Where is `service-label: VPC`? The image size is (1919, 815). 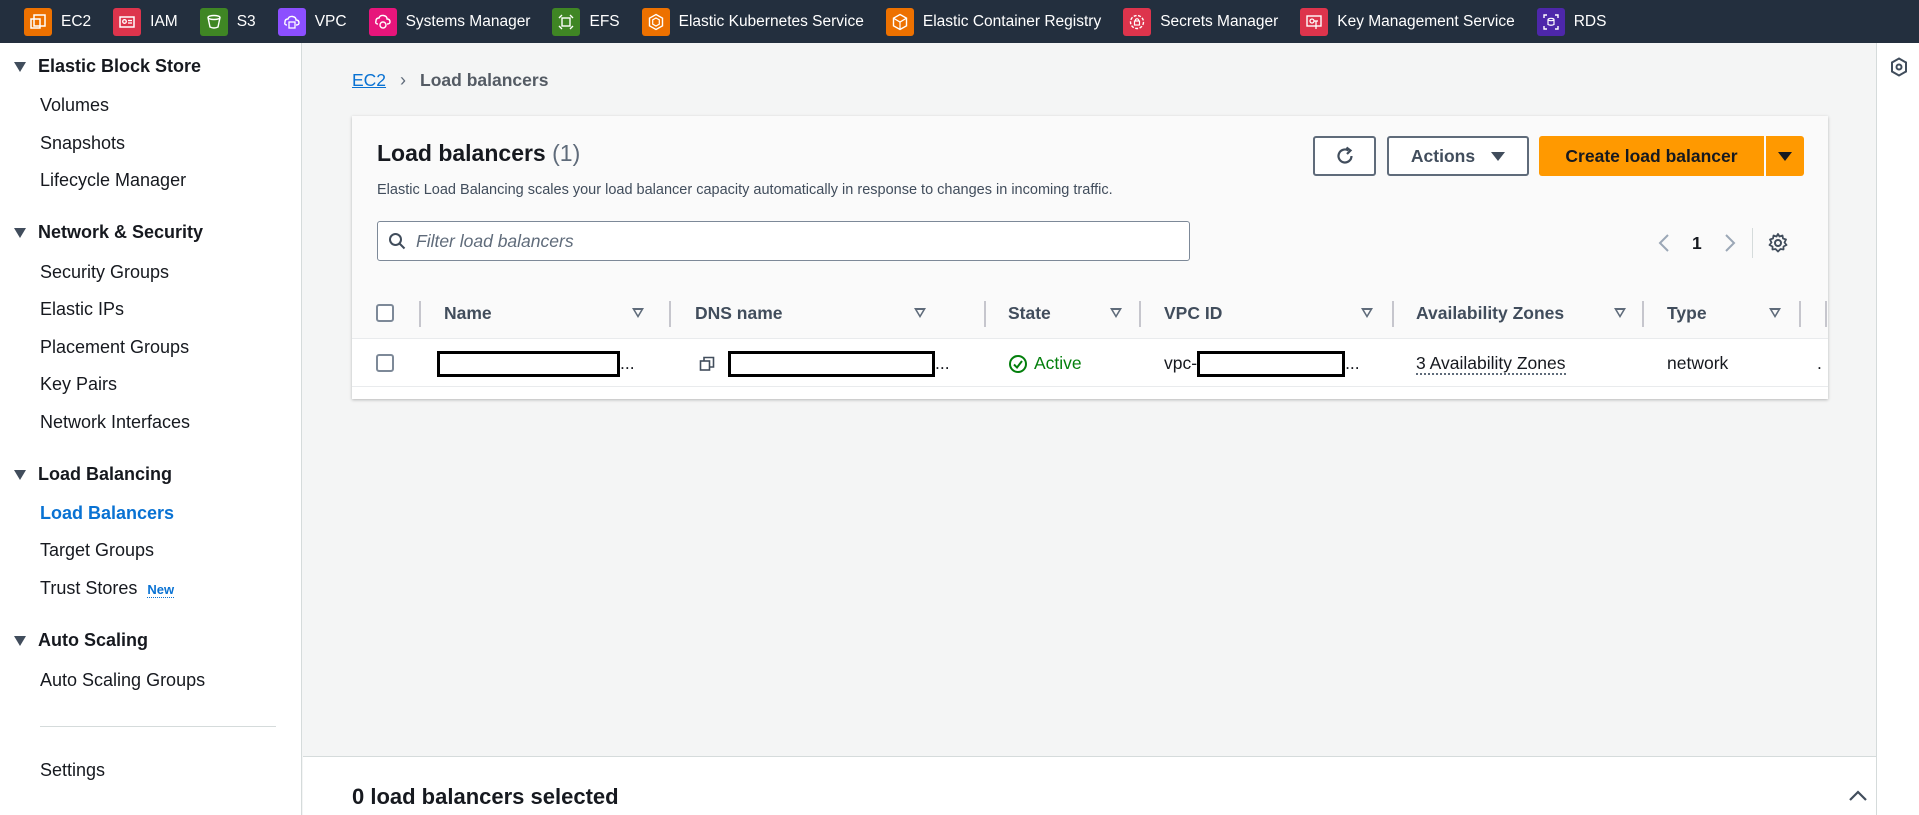 service-label: VPC is located at coordinates (330, 21).